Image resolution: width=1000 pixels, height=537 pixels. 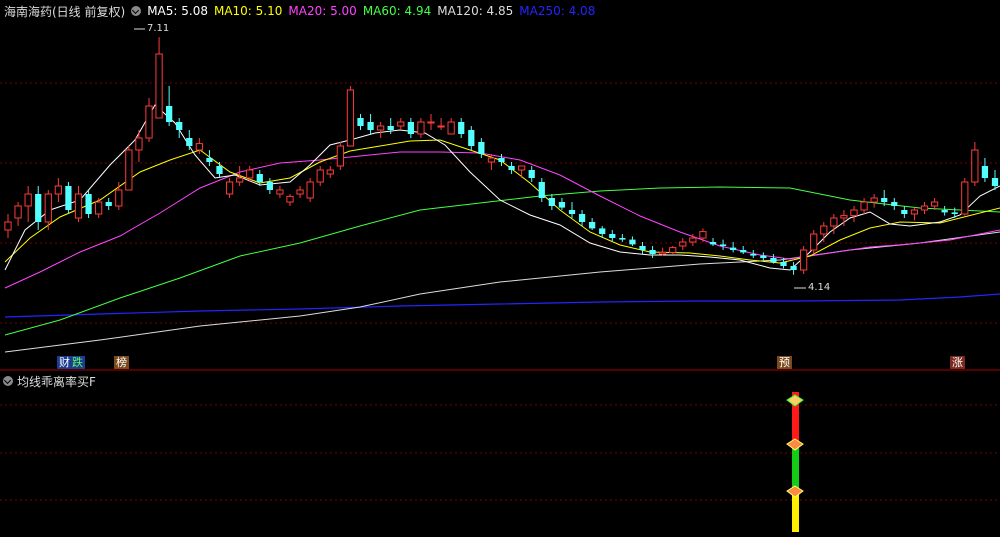 I want to click on event-tag-zhang: 涨, so click(x=957, y=362).